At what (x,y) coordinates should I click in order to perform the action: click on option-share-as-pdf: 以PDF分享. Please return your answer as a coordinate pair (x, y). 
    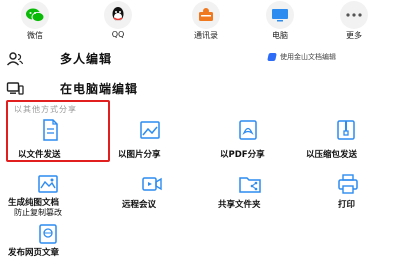
    Looking at the image, I should click on (255, 140).